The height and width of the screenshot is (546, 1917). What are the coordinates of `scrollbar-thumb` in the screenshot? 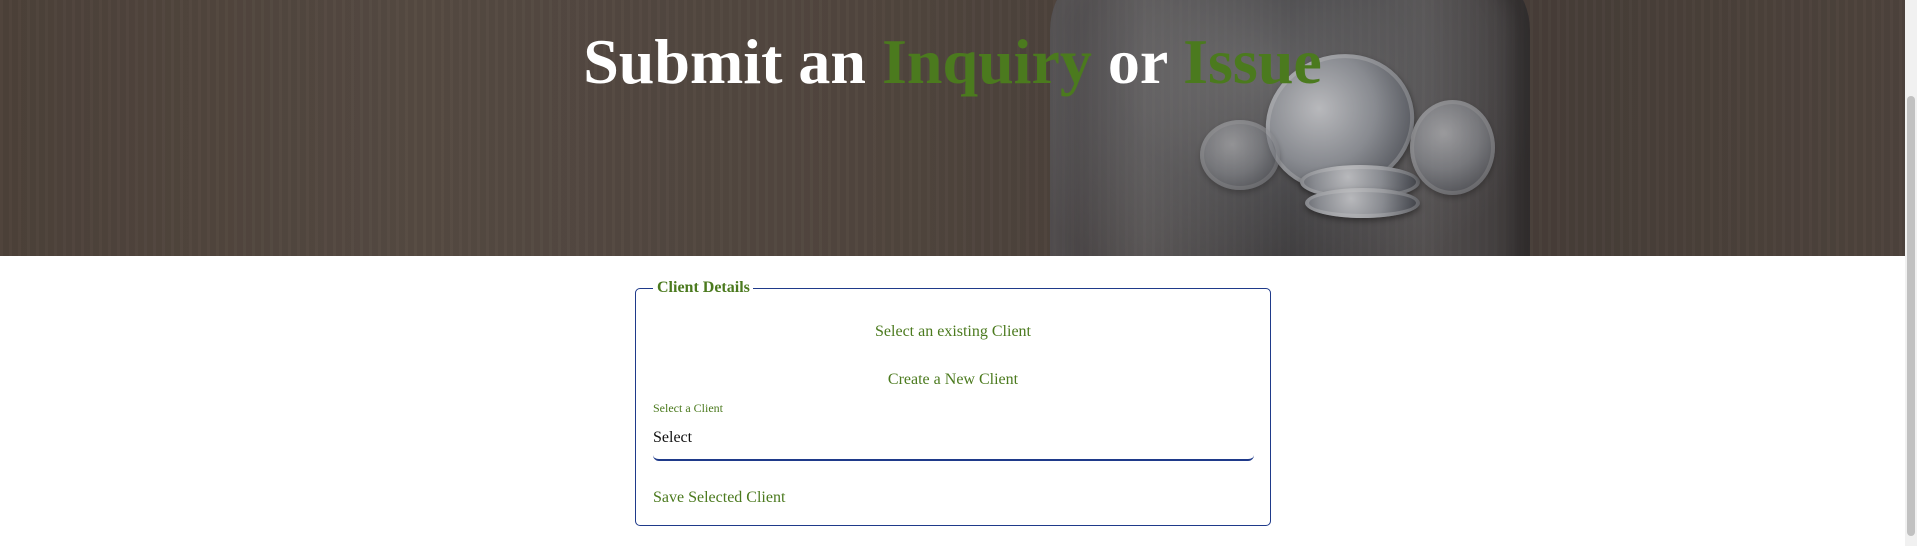 It's located at (1911, 316).